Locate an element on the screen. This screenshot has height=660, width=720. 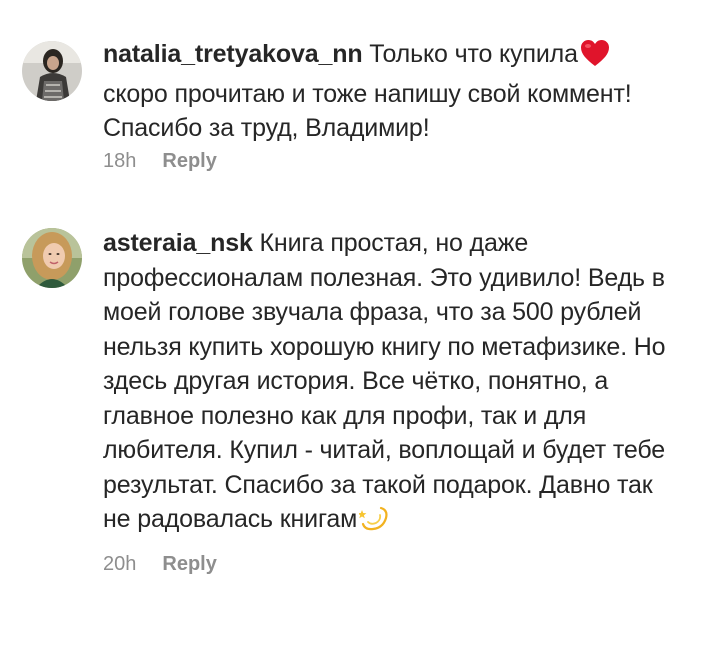
username: natalia_tretyakova_nn is located at coordinates (233, 54).